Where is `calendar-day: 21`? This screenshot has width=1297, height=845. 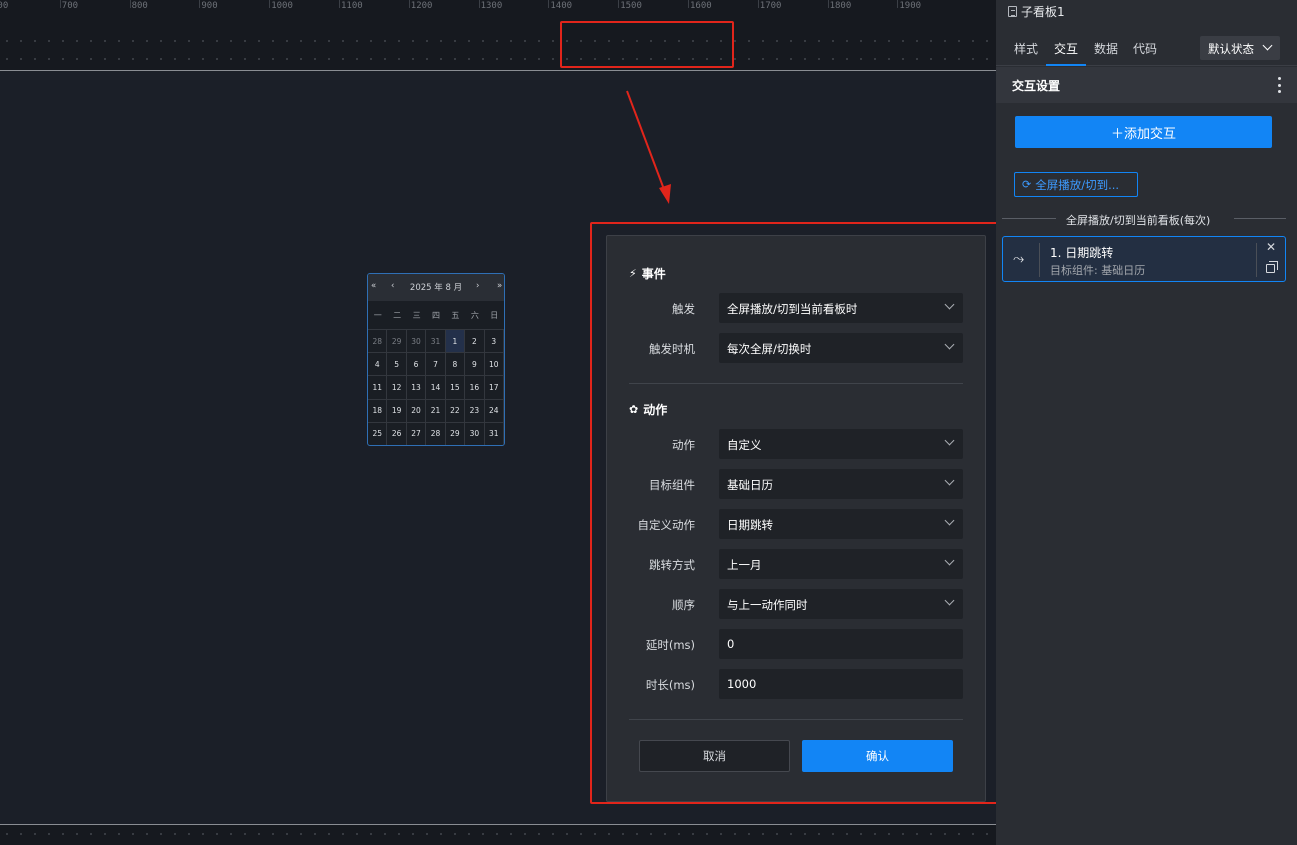 calendar-day: 21 is located at coordinates (436, 411).